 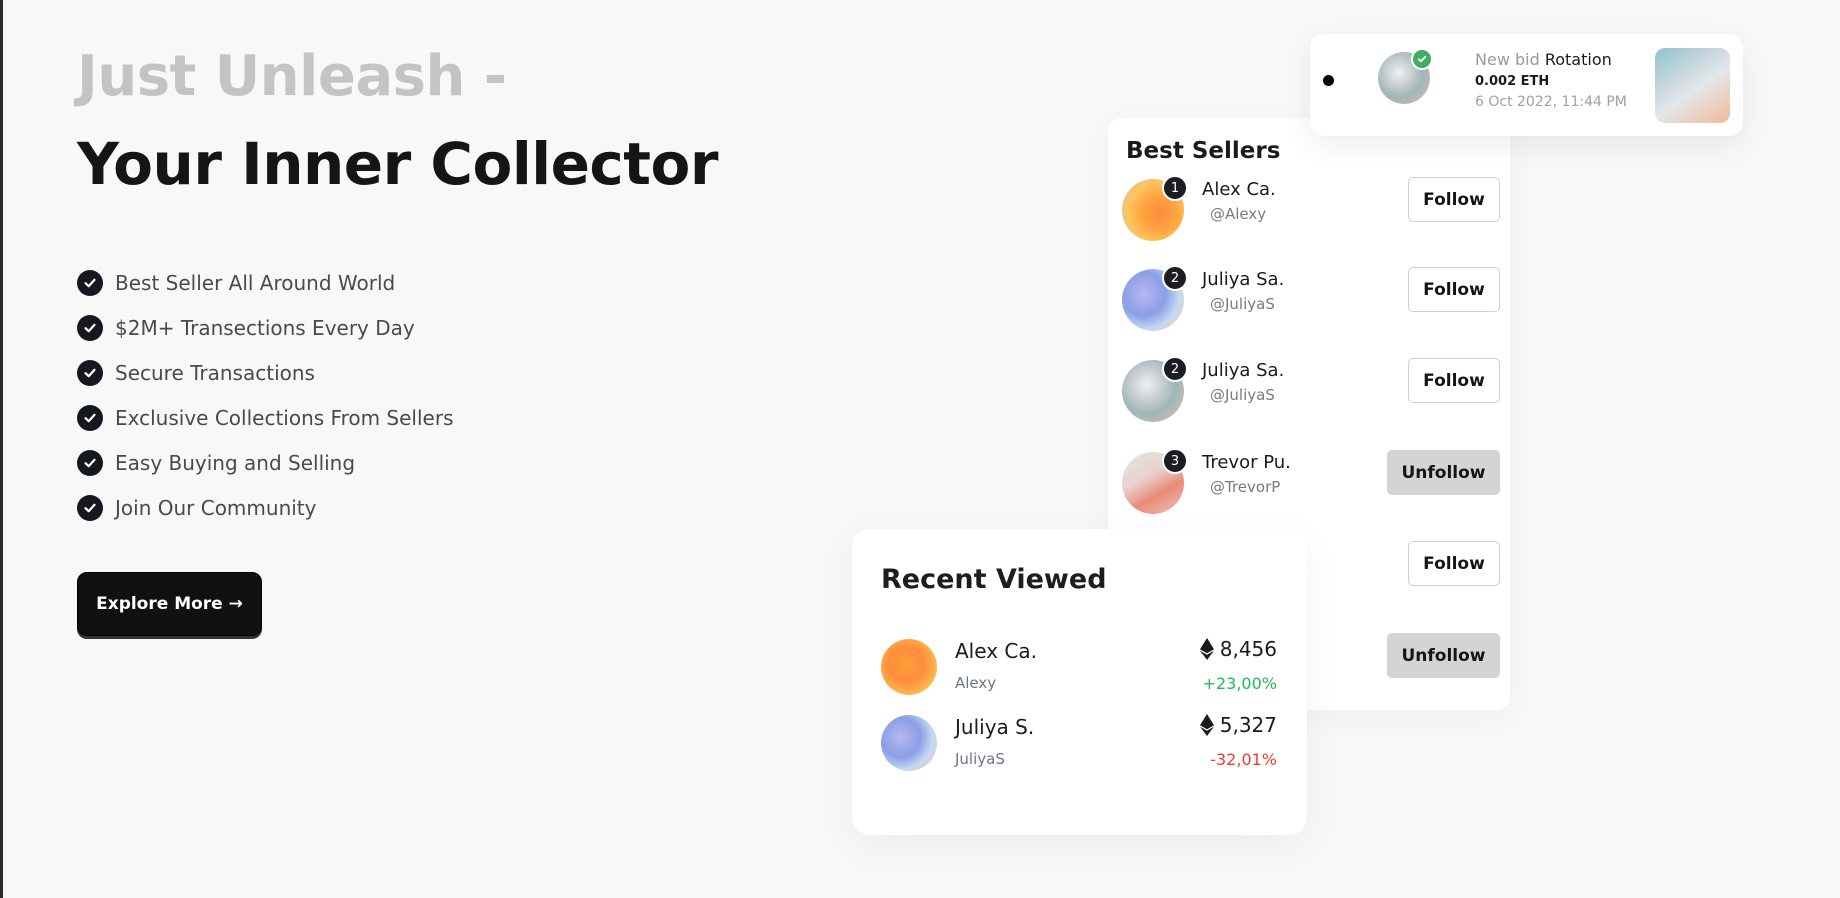 I want to click on hero-section: Just Unleash - Your Inner Collector, so click(x=397, y=122).